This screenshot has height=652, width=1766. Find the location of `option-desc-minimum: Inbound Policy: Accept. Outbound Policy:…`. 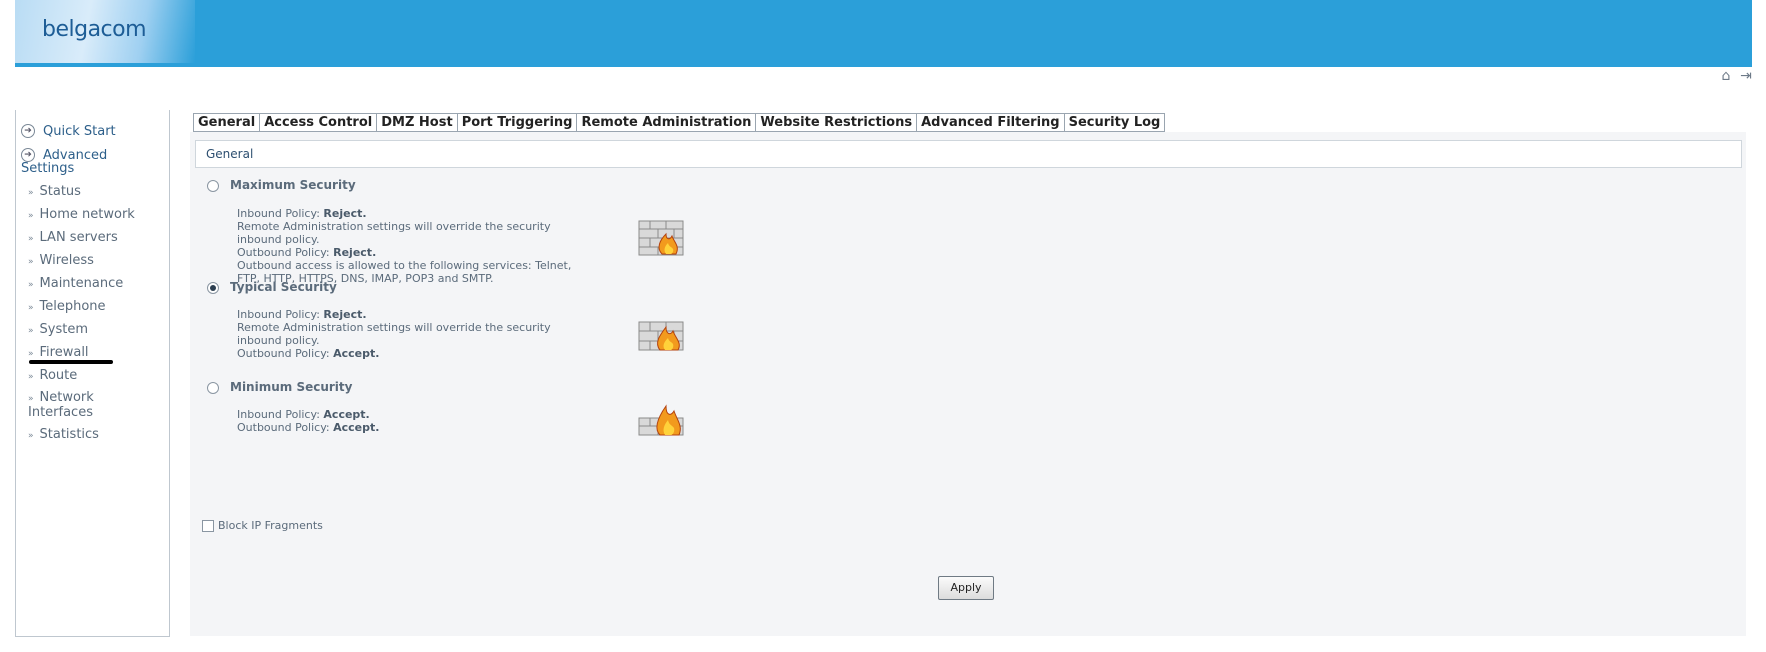

option-desc-minimum: Inbound Policy: Accept. Outbound Policy:… is located at coordinates (417, 421).